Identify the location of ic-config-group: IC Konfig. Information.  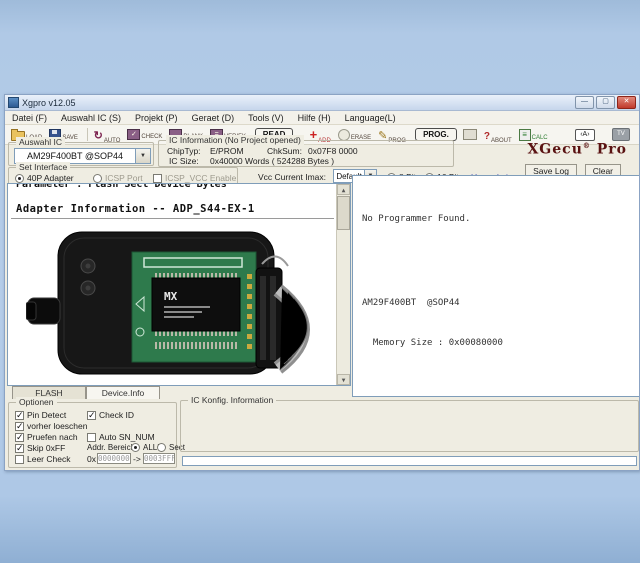
(409, 423).